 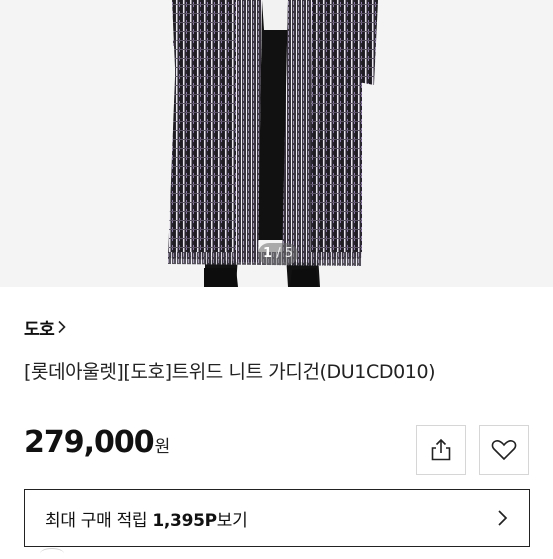 I want to click on product-title: [롯데아울렛][도호]트위드 니트 가디건(DU1CD010), so click(x=230, y=372).